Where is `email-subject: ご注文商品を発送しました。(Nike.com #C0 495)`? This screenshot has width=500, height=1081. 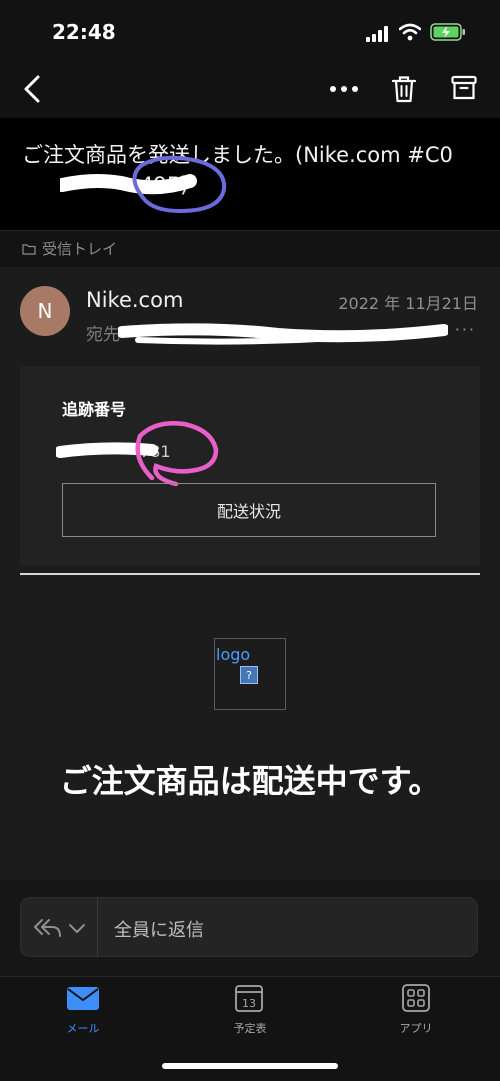 email-subject: ご注文商品を発送しました。(Nike.com #C0 495) is located at coordinates (252, 170).